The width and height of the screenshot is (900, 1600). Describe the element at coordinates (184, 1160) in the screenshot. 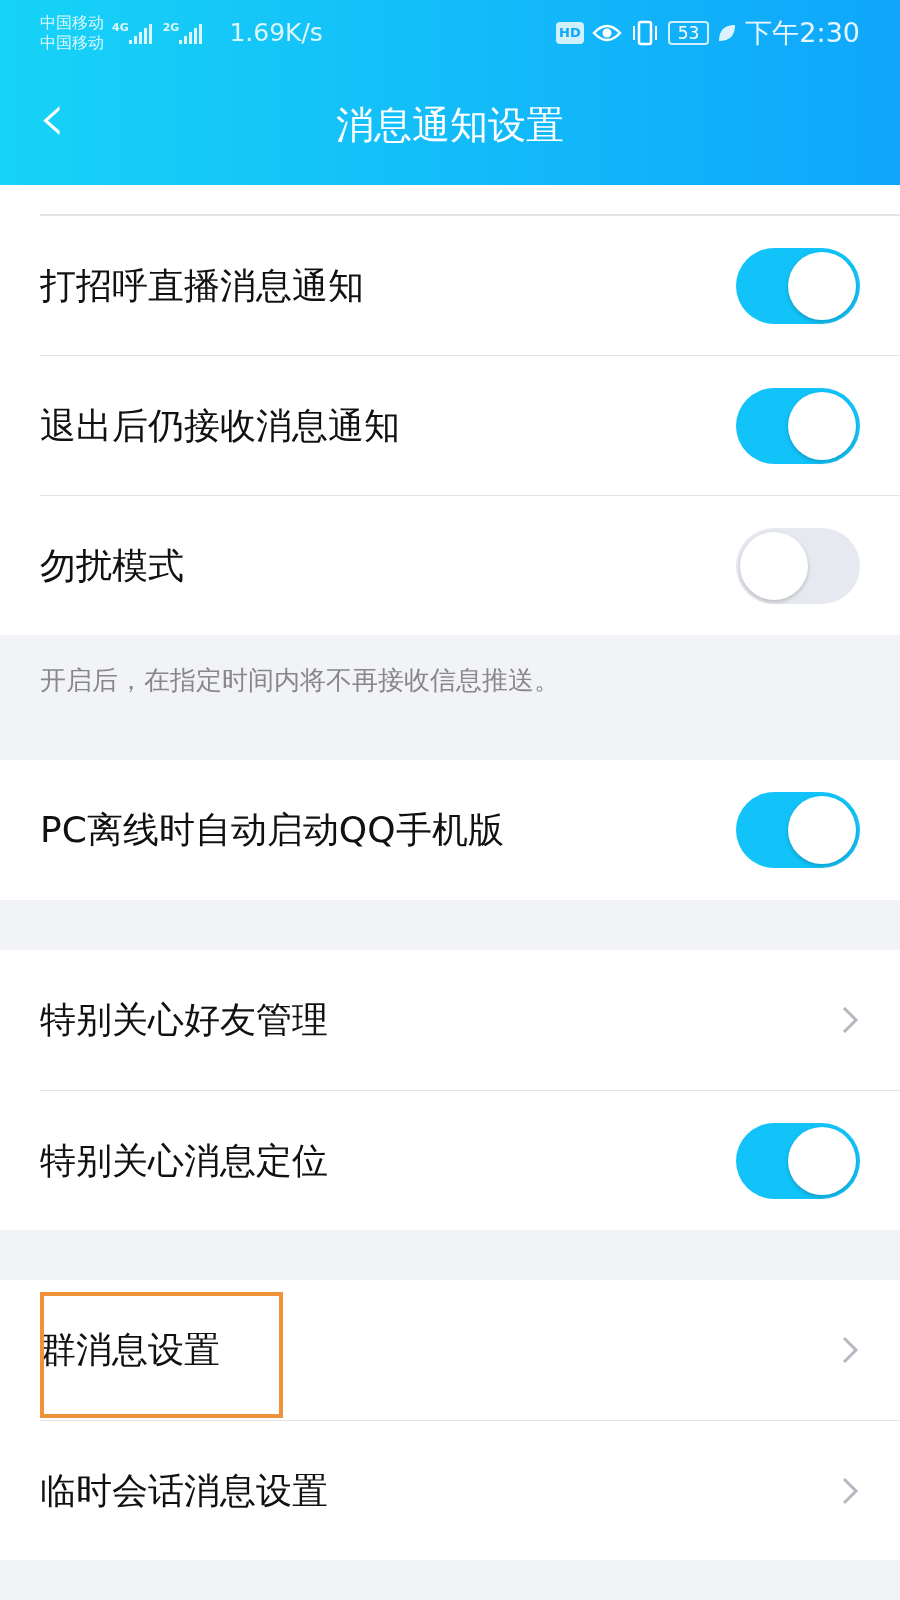

I see `setting-label: 特别关心消息定位` at that location.